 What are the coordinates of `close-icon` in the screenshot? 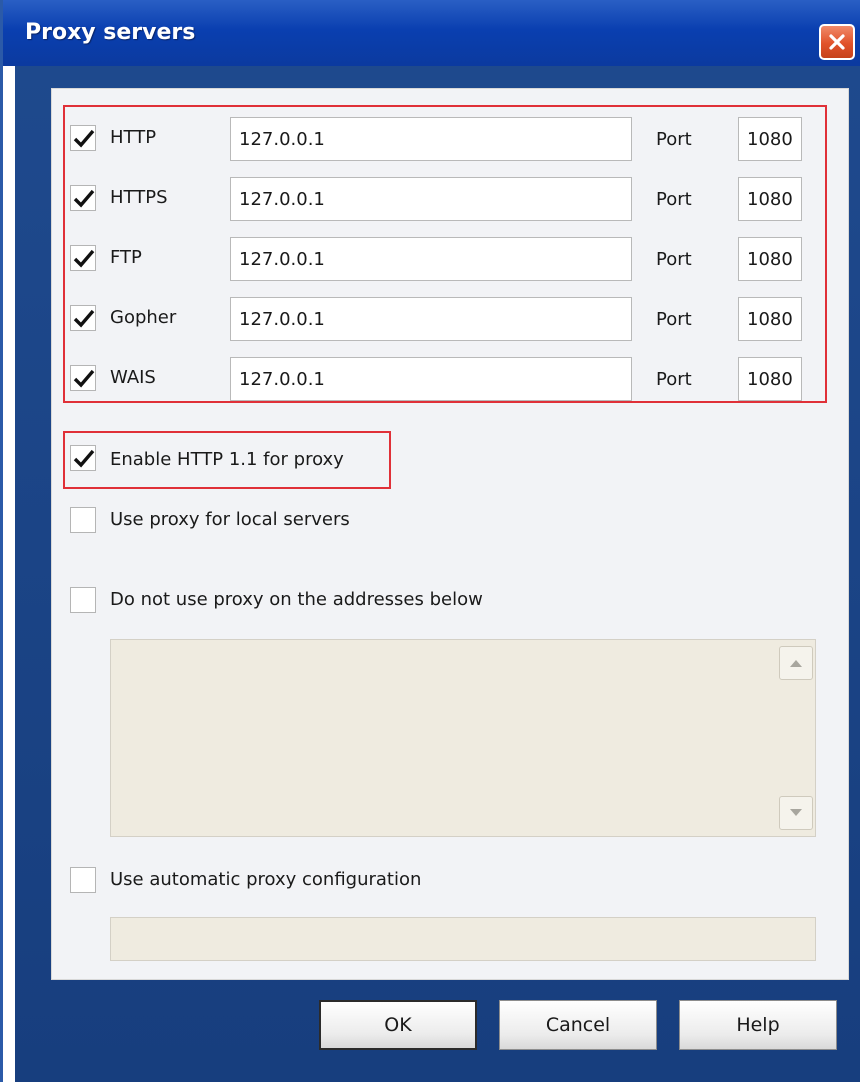 It's located at (837, 42).